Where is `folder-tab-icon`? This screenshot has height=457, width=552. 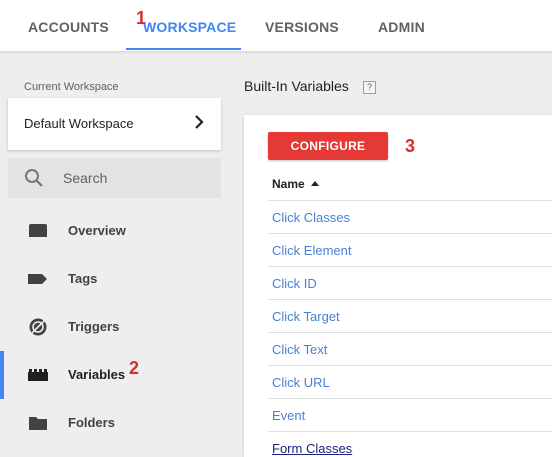
folder-tab-icon is located at coordinates (38, 230).